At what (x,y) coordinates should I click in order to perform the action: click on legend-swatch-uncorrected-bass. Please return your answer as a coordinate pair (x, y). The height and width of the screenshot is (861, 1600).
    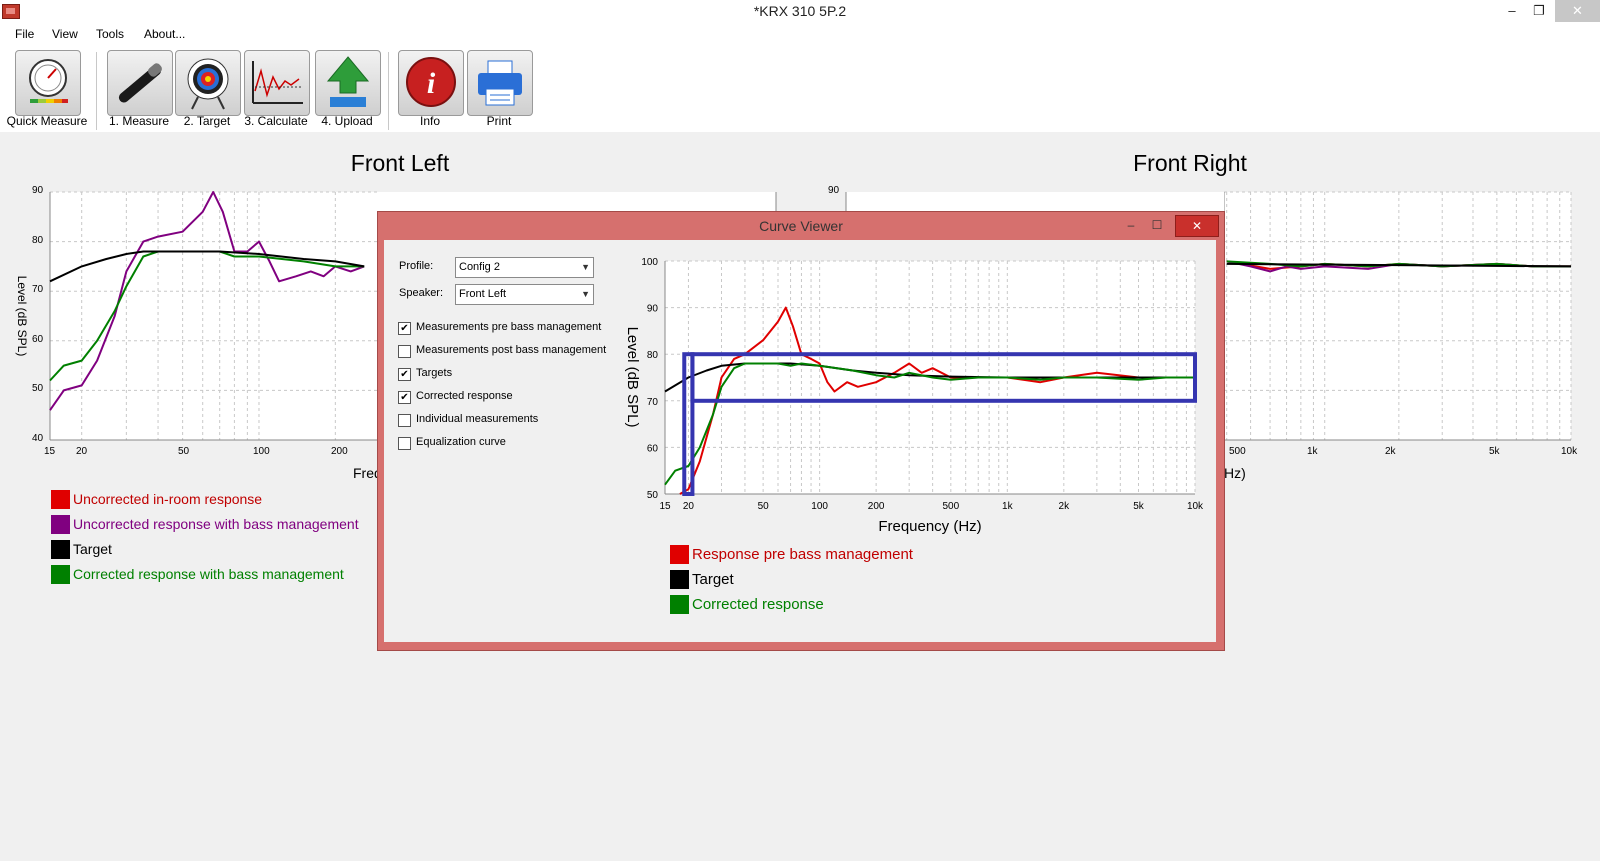
    Looking at the image, I should click on (60, 524).